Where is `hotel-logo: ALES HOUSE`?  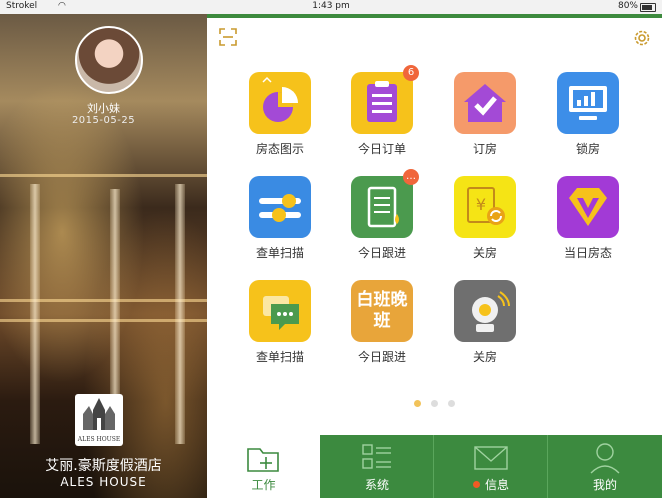
hotel-logo: ALES HOUSE is located at coordinates (99, 420).